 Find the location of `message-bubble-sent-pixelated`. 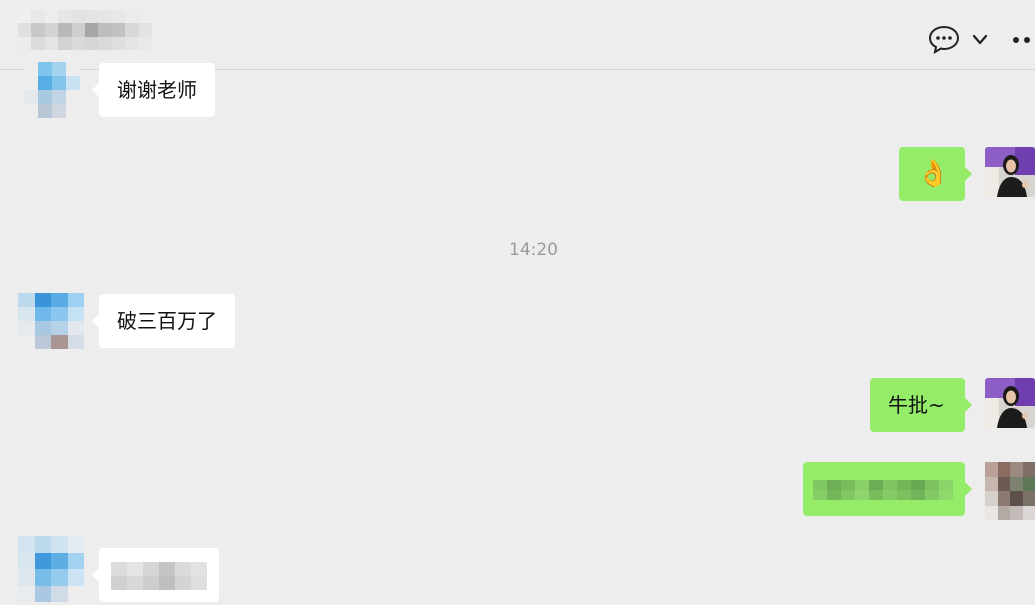

message-bubble-sent-pixelated is located at coordinates (887, 489).